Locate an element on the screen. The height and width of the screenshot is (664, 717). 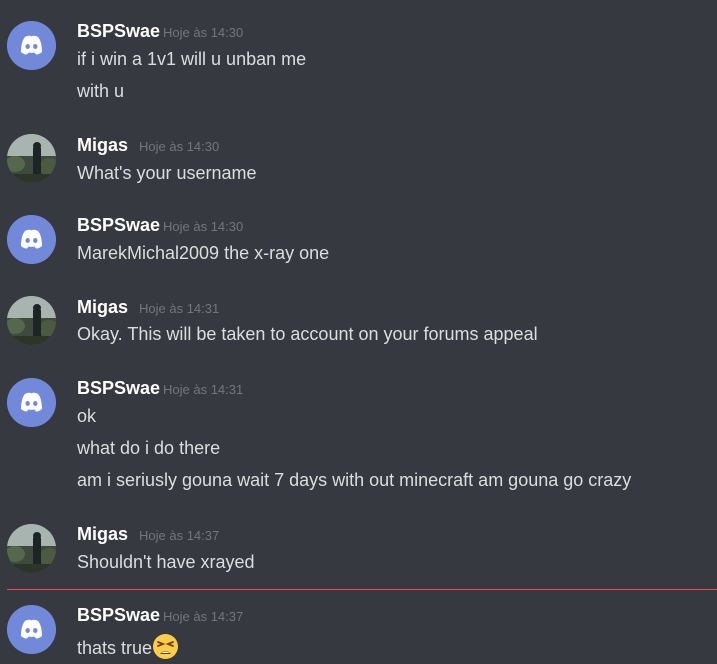
message-line: thats true is located at coordinates (128, 646).